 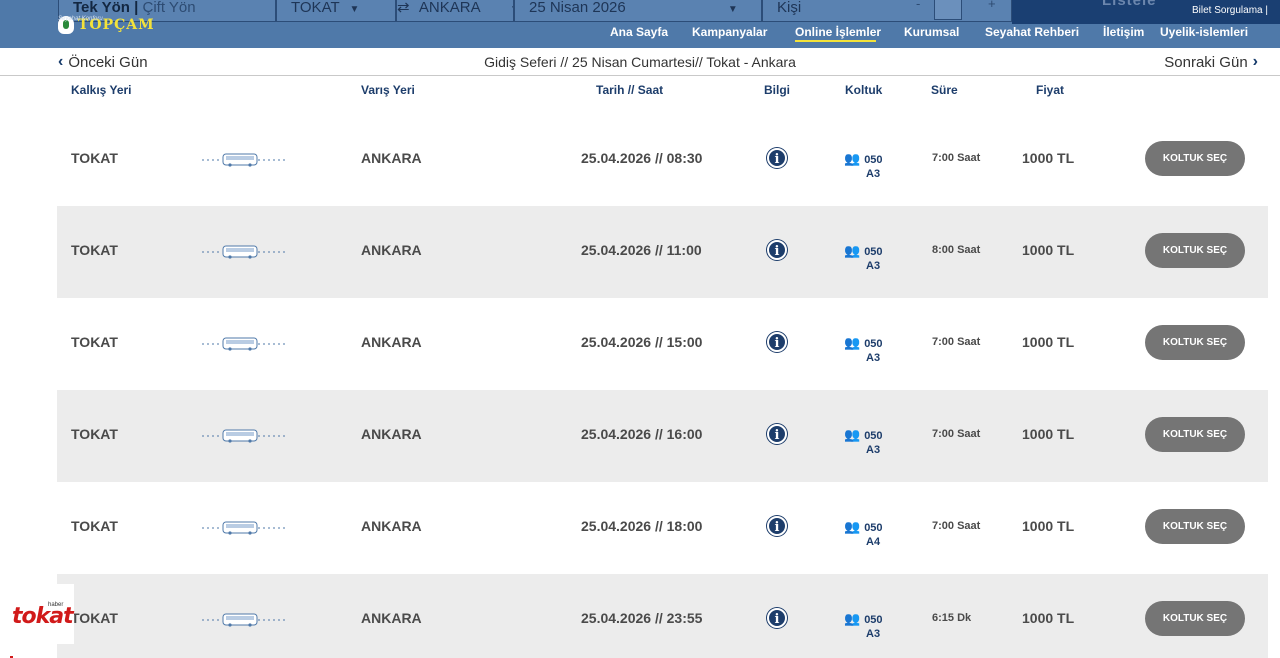 I want to click on passenger-decrease-button: -, so click(x=918, y=5).